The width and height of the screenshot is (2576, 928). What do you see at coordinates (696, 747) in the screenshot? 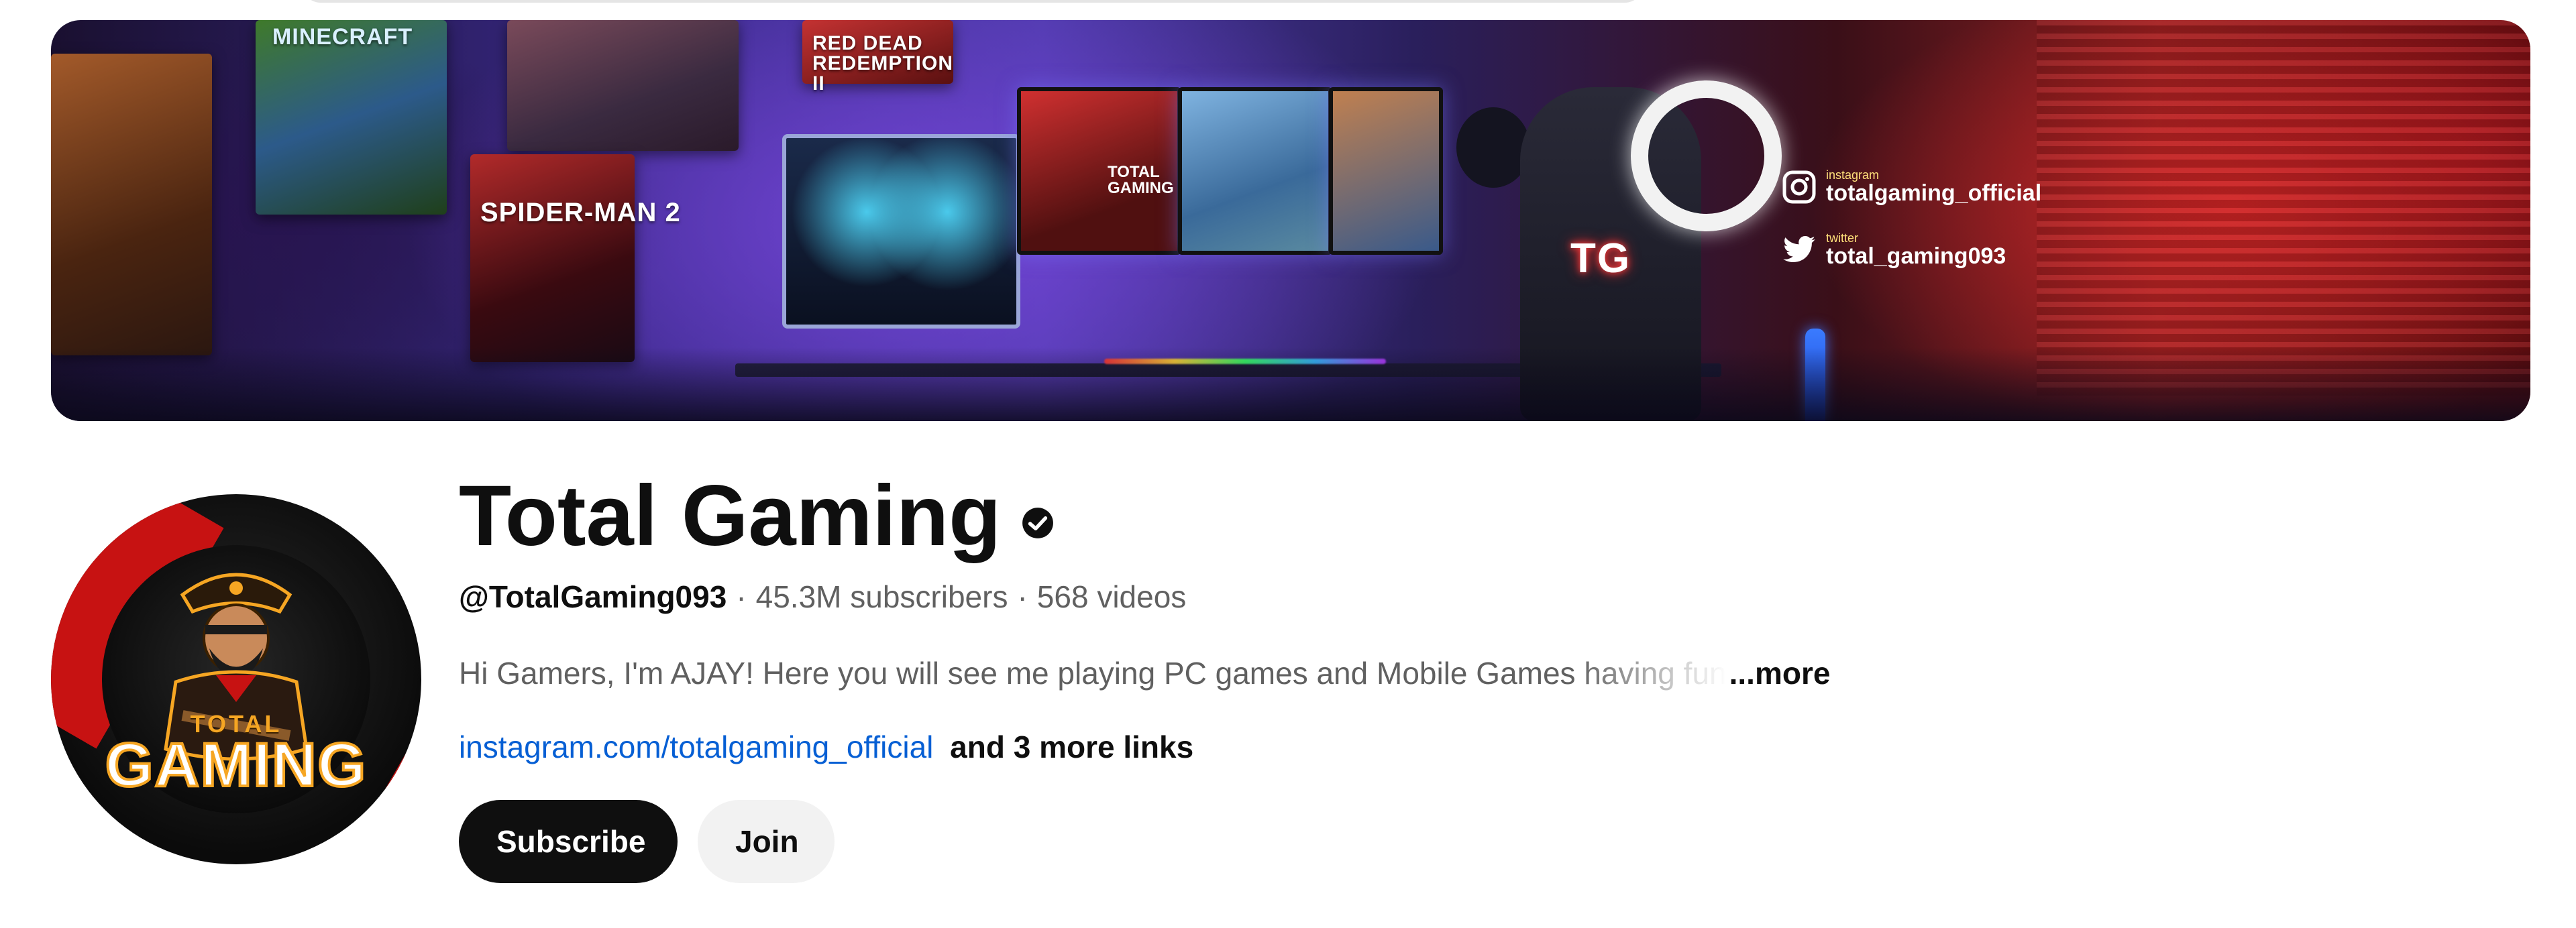
I see `instagram-link: instagram.com/totalgaming_official` at bounding box center [696, 747].